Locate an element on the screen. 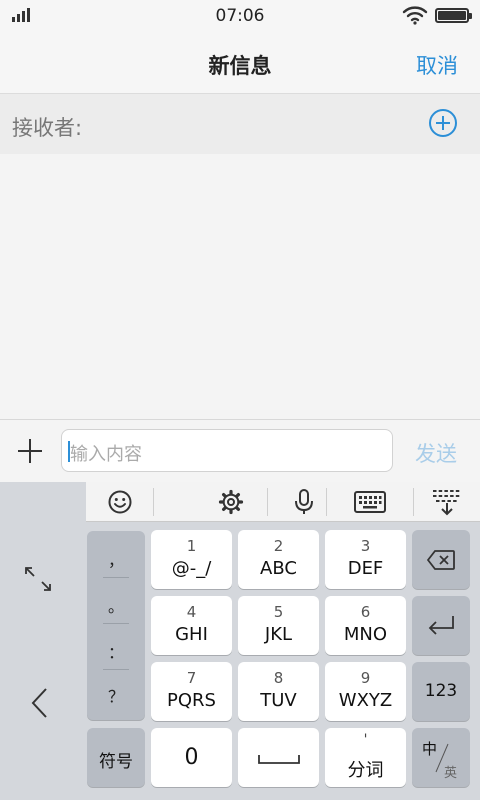 The height and width of the screenshot is (800, 480). add-recipient-icon is located at coordinates (443, 123).